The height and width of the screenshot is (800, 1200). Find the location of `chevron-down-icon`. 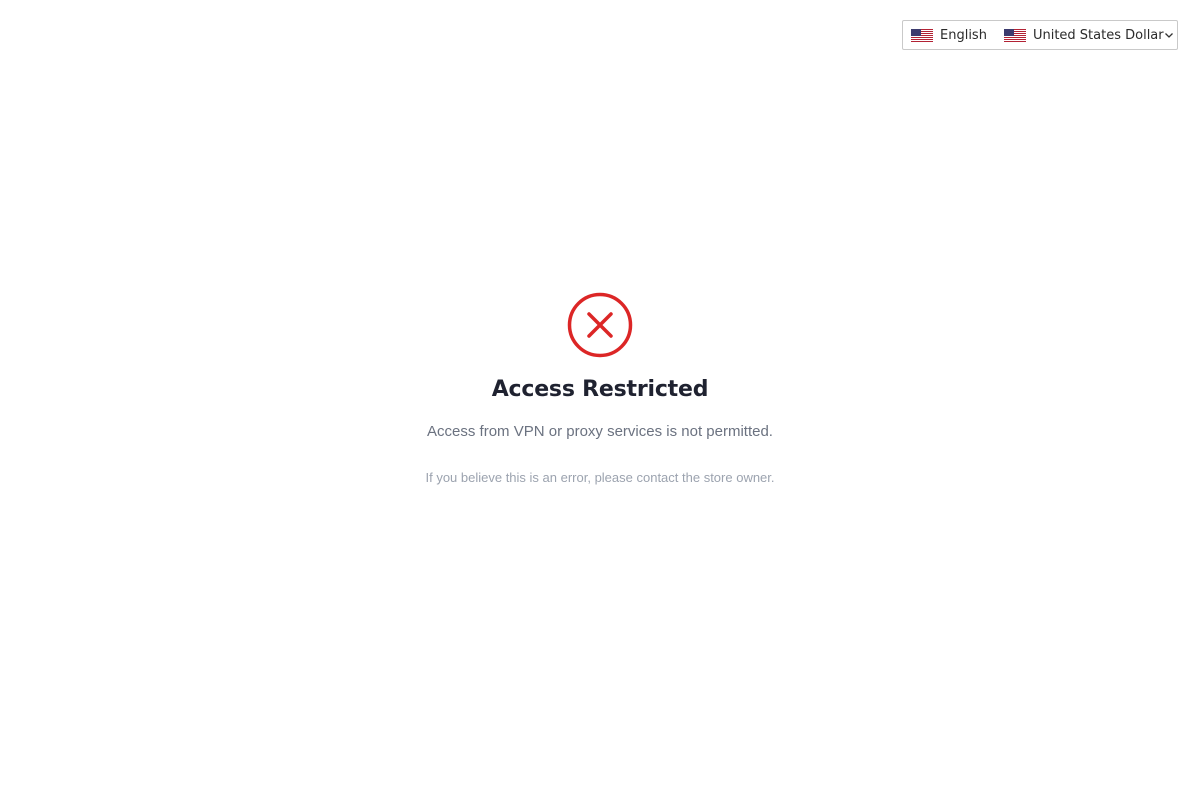

chevron-down-icon is located at coordinates (1168, 35).